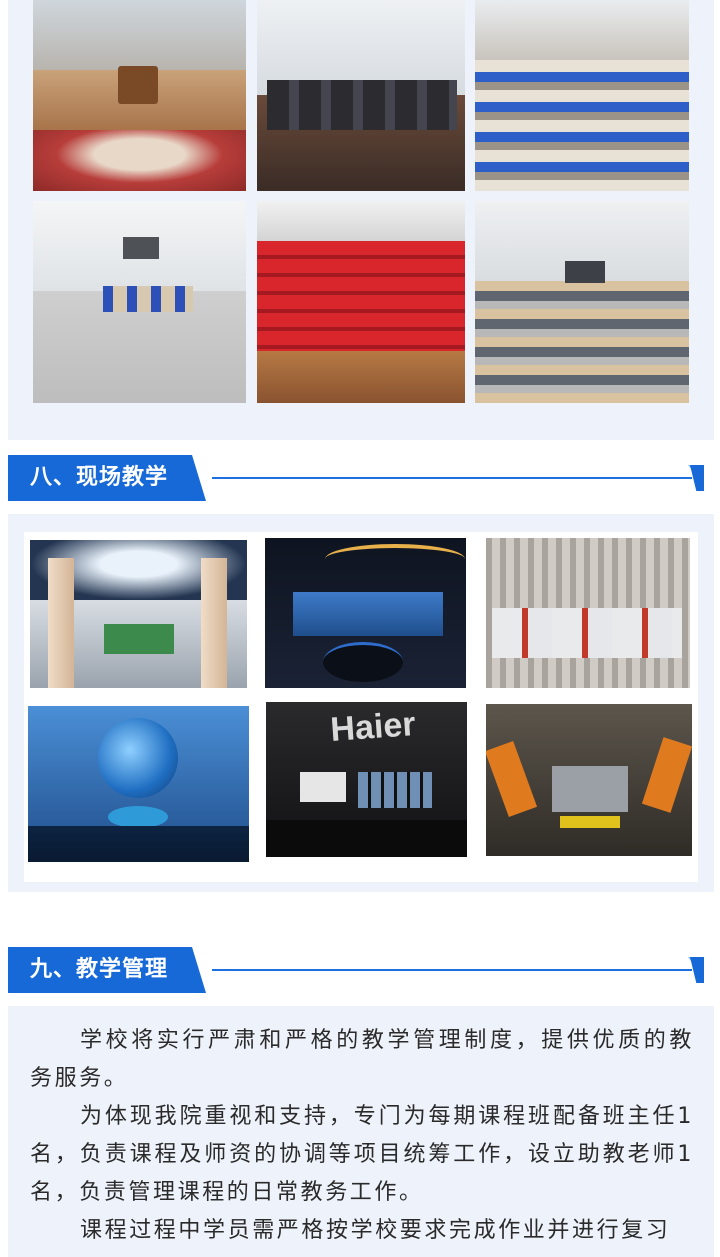  Describe the element at coordinates (139, 95) in the screenshot. I see `photo-reception-hall` at that location.